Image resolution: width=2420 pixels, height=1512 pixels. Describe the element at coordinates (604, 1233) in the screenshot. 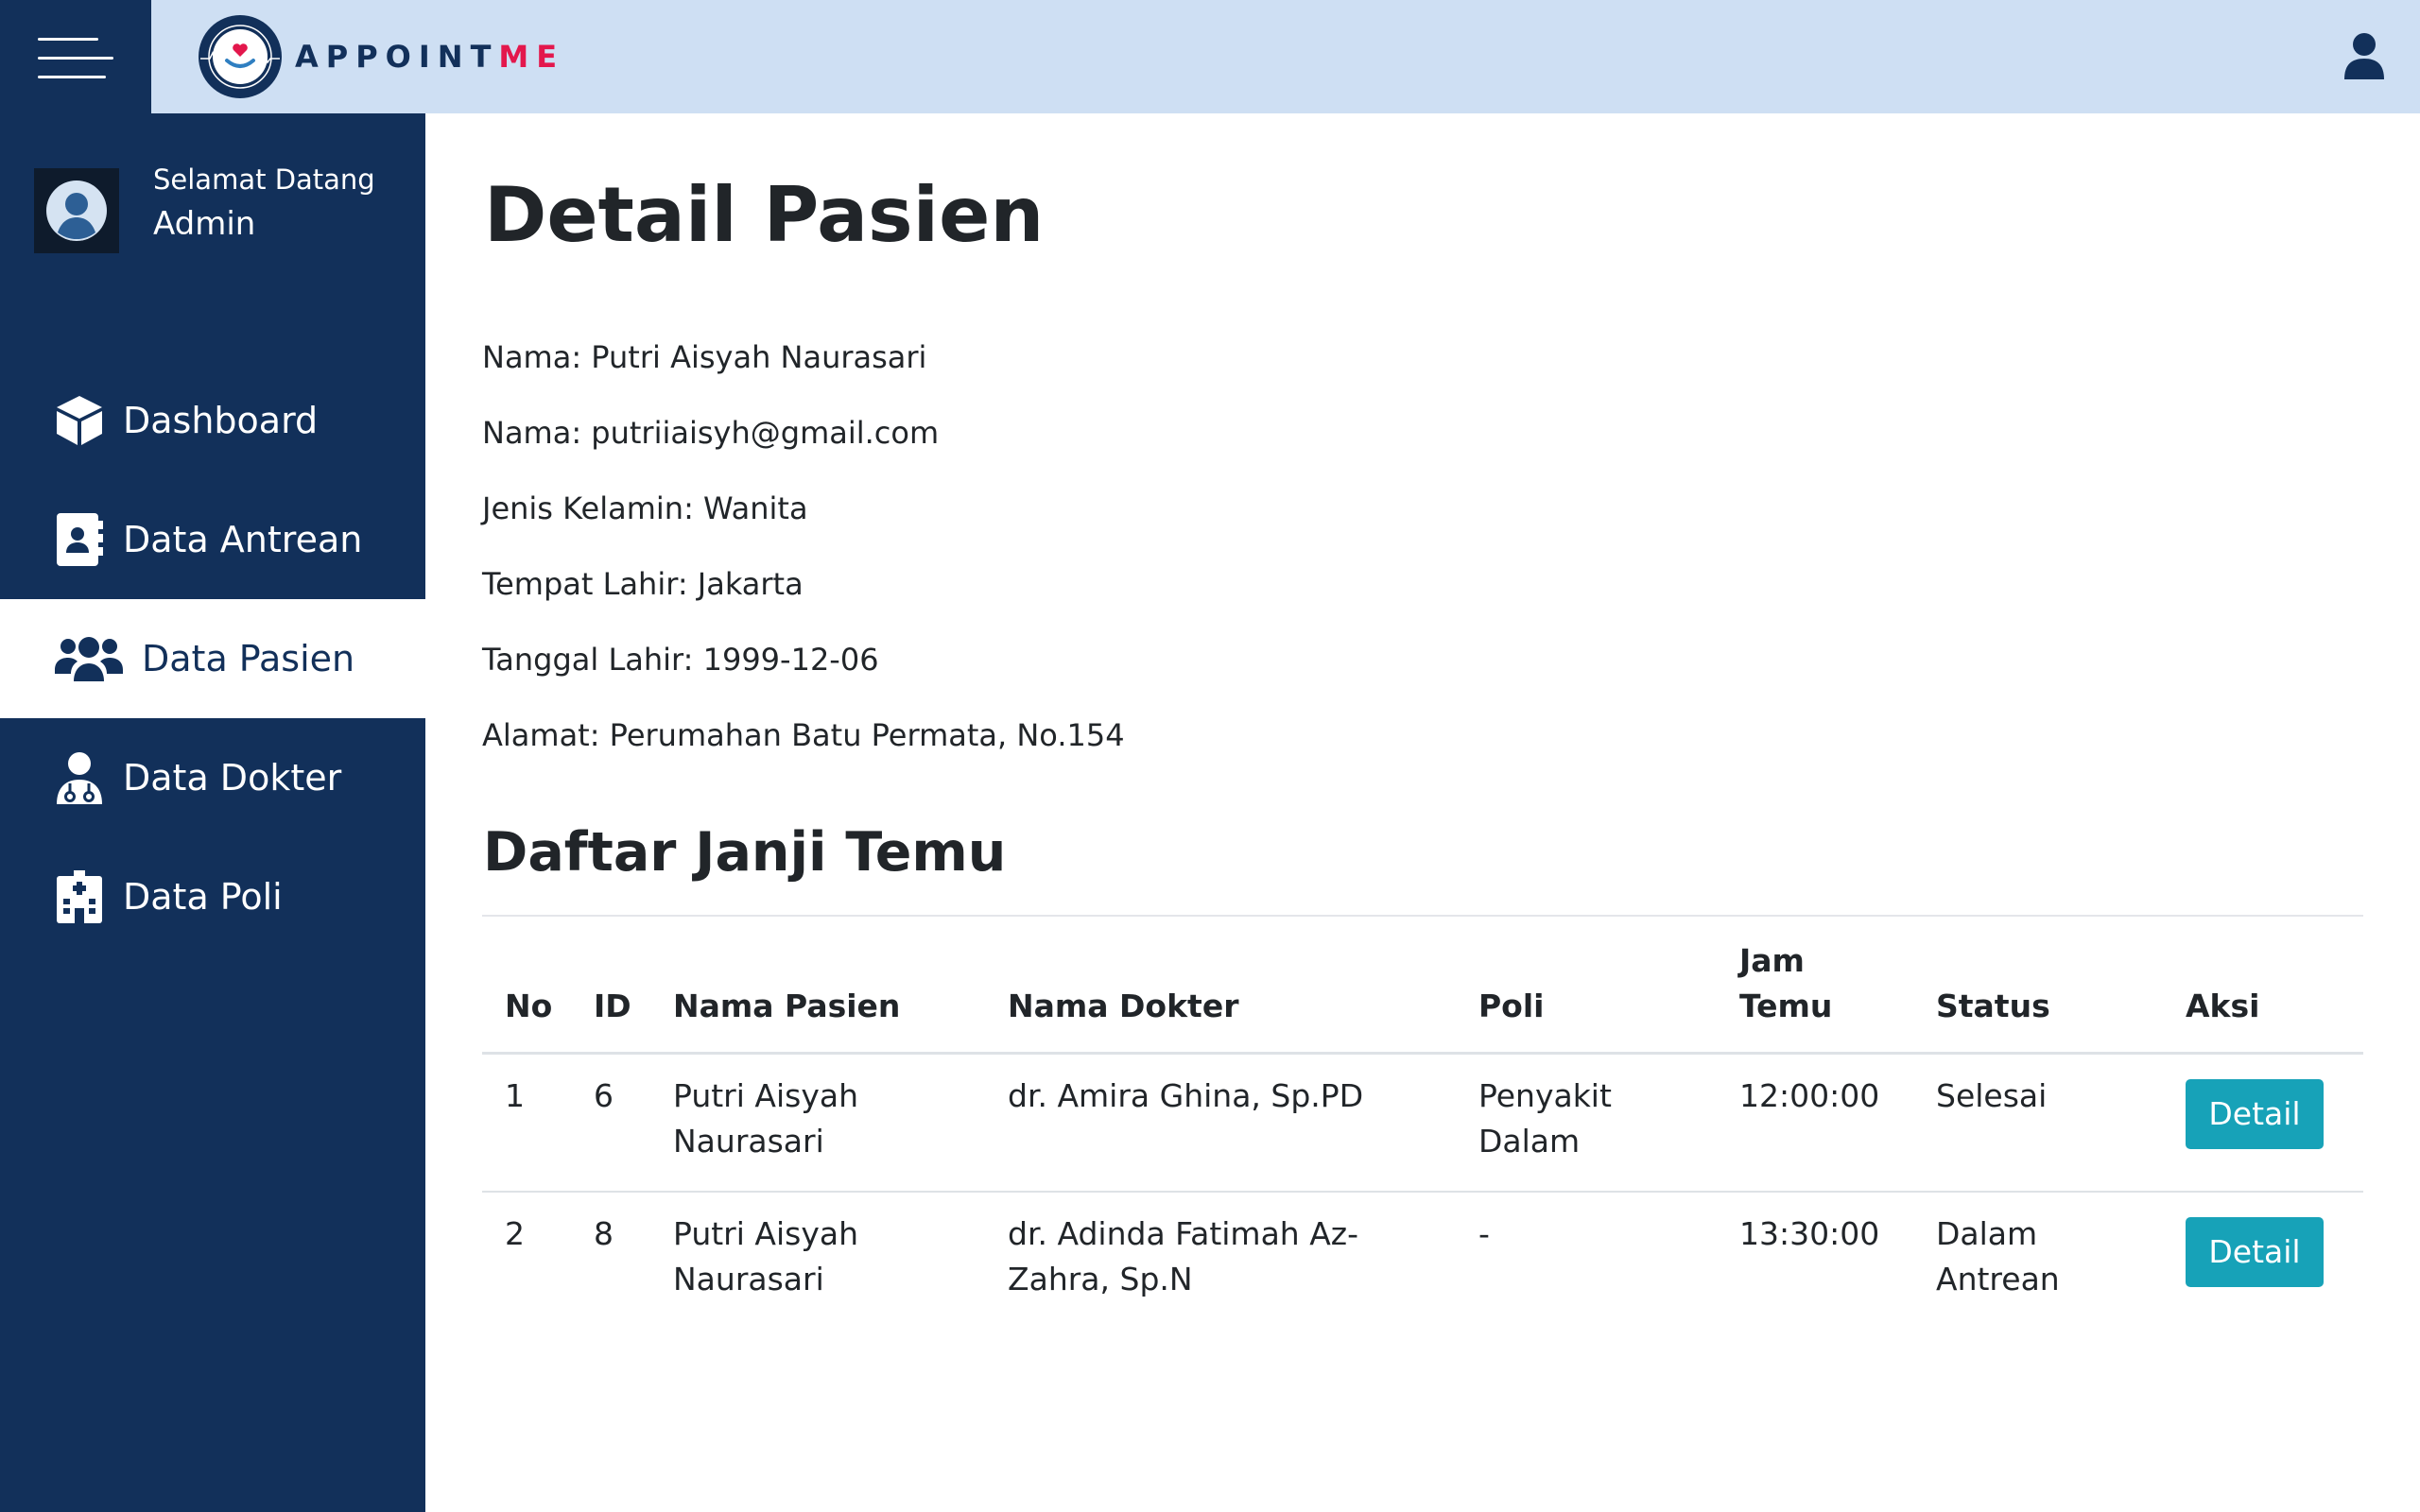

I see `cell-id: 8` at that location.